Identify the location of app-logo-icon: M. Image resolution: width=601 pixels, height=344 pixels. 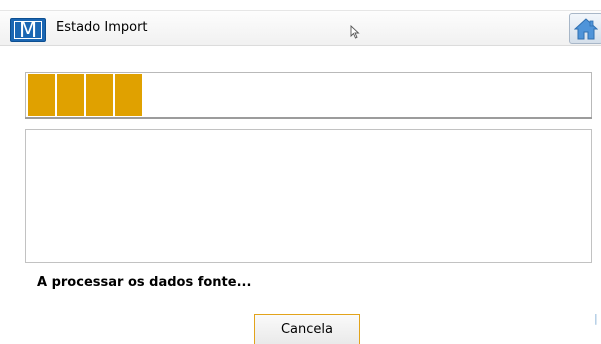
(28, 30).